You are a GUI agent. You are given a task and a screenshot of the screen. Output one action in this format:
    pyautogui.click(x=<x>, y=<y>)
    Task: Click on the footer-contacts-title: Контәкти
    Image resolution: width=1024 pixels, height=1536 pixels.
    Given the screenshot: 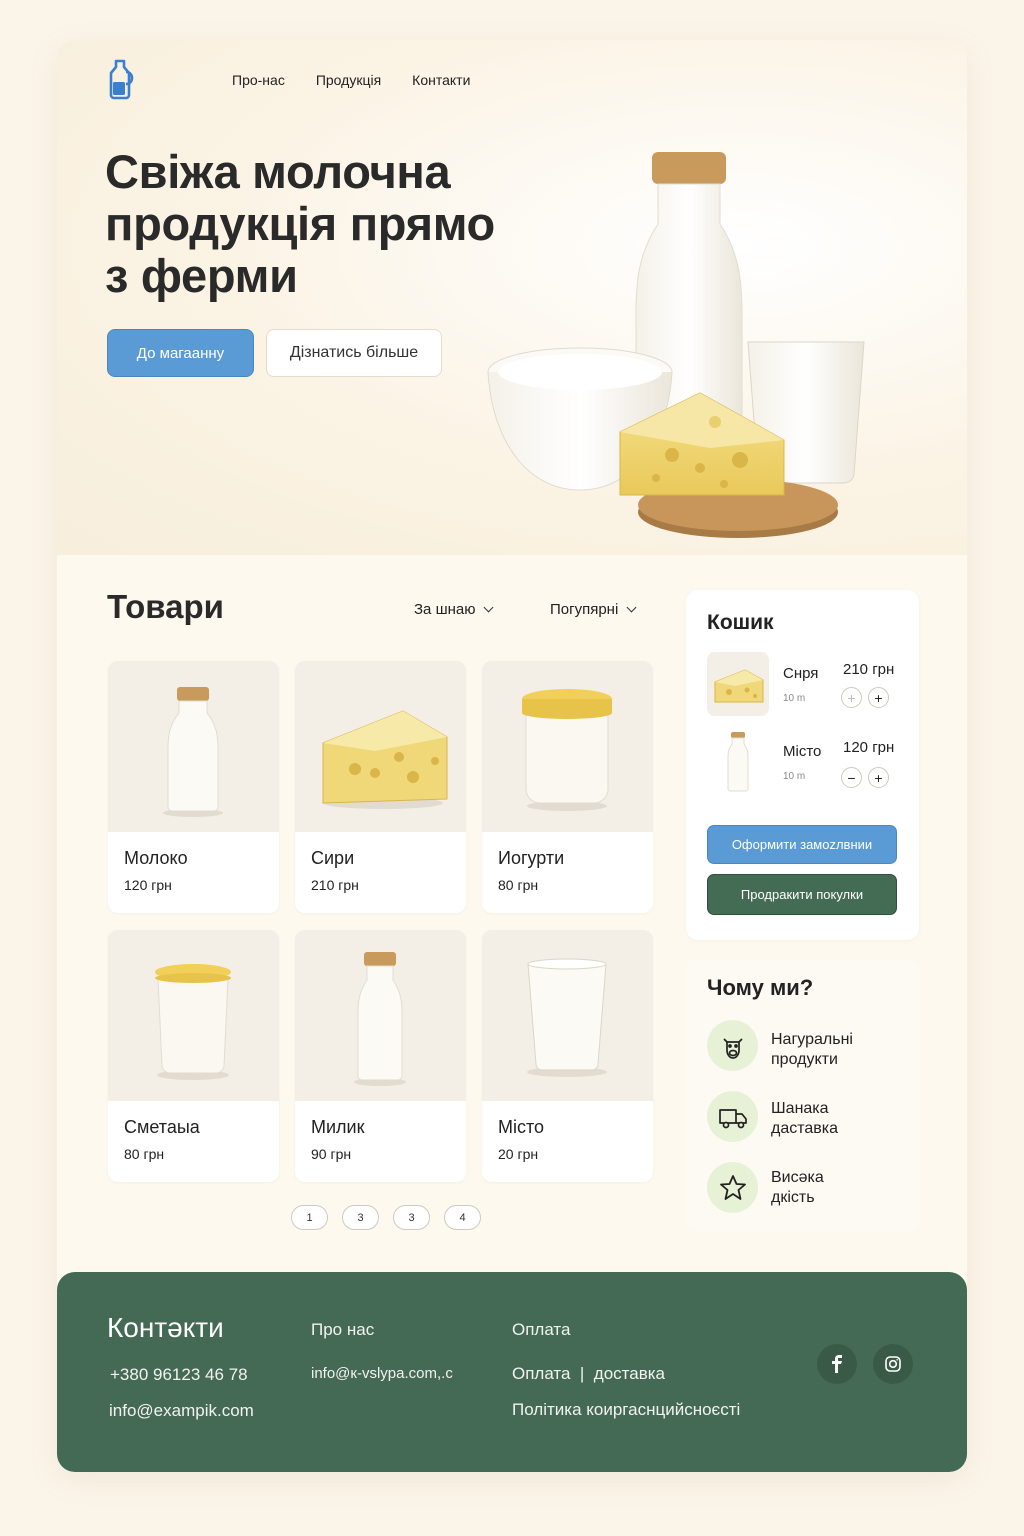 What is the action you would take?
    pyautogui.click(x=165, y=1327)
    